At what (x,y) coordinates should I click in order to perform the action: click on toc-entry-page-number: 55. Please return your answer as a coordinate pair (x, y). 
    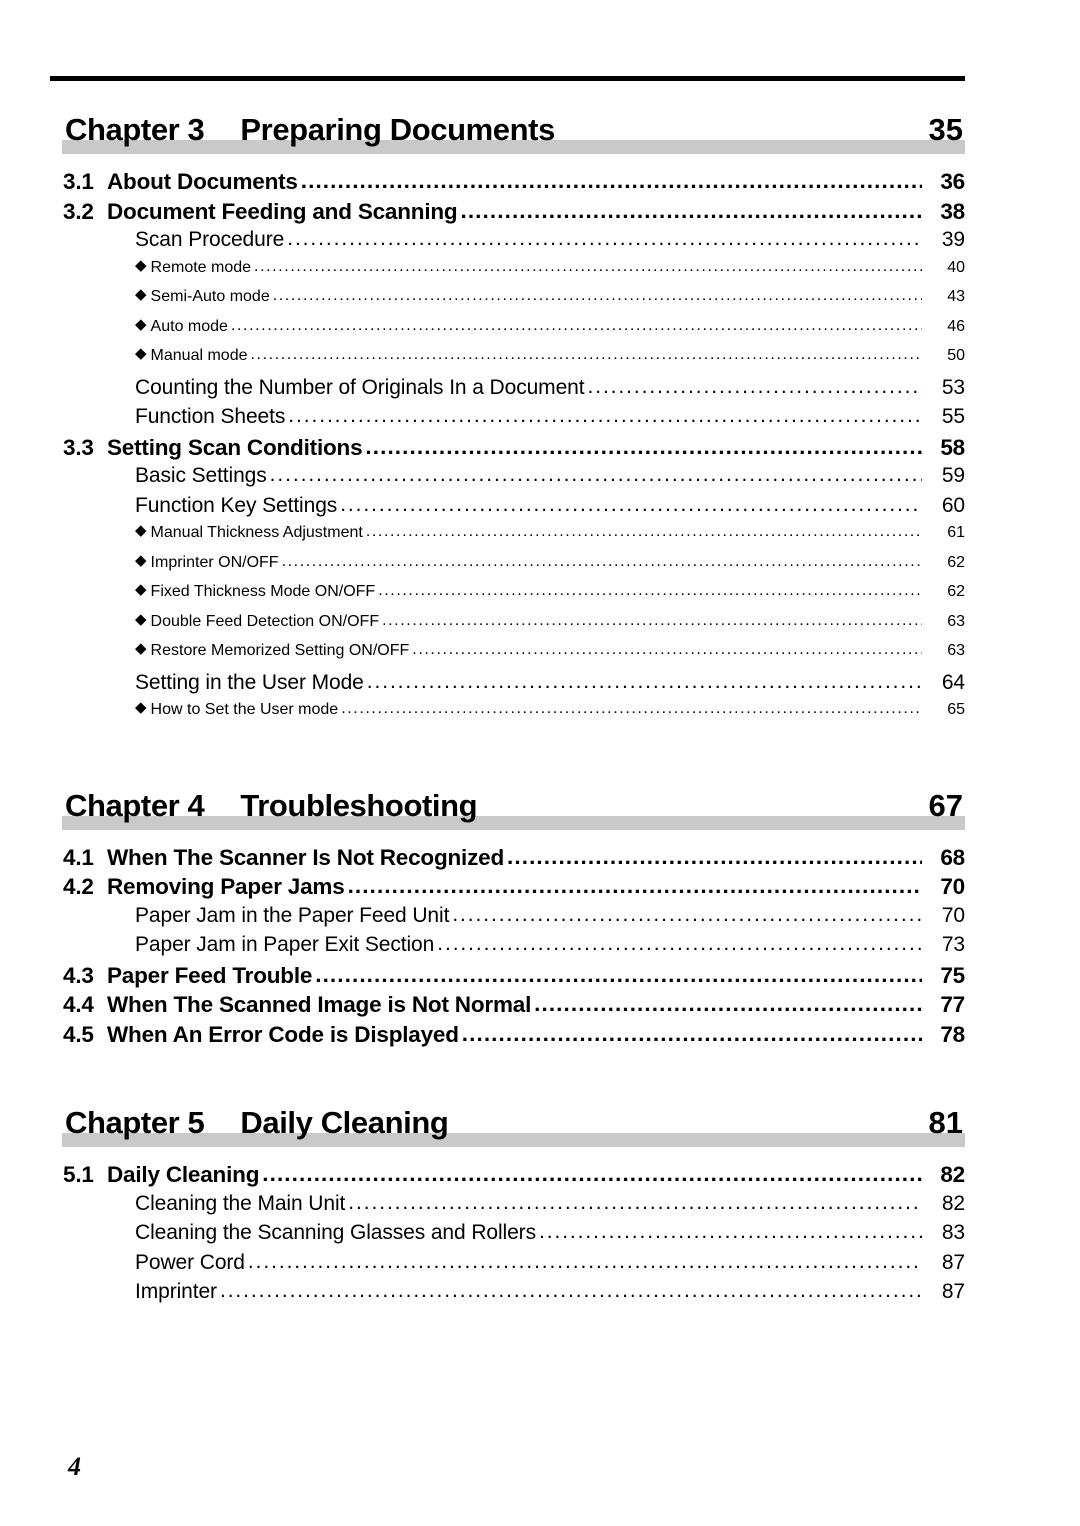
    Looking at the image, I should click on (953, 416).